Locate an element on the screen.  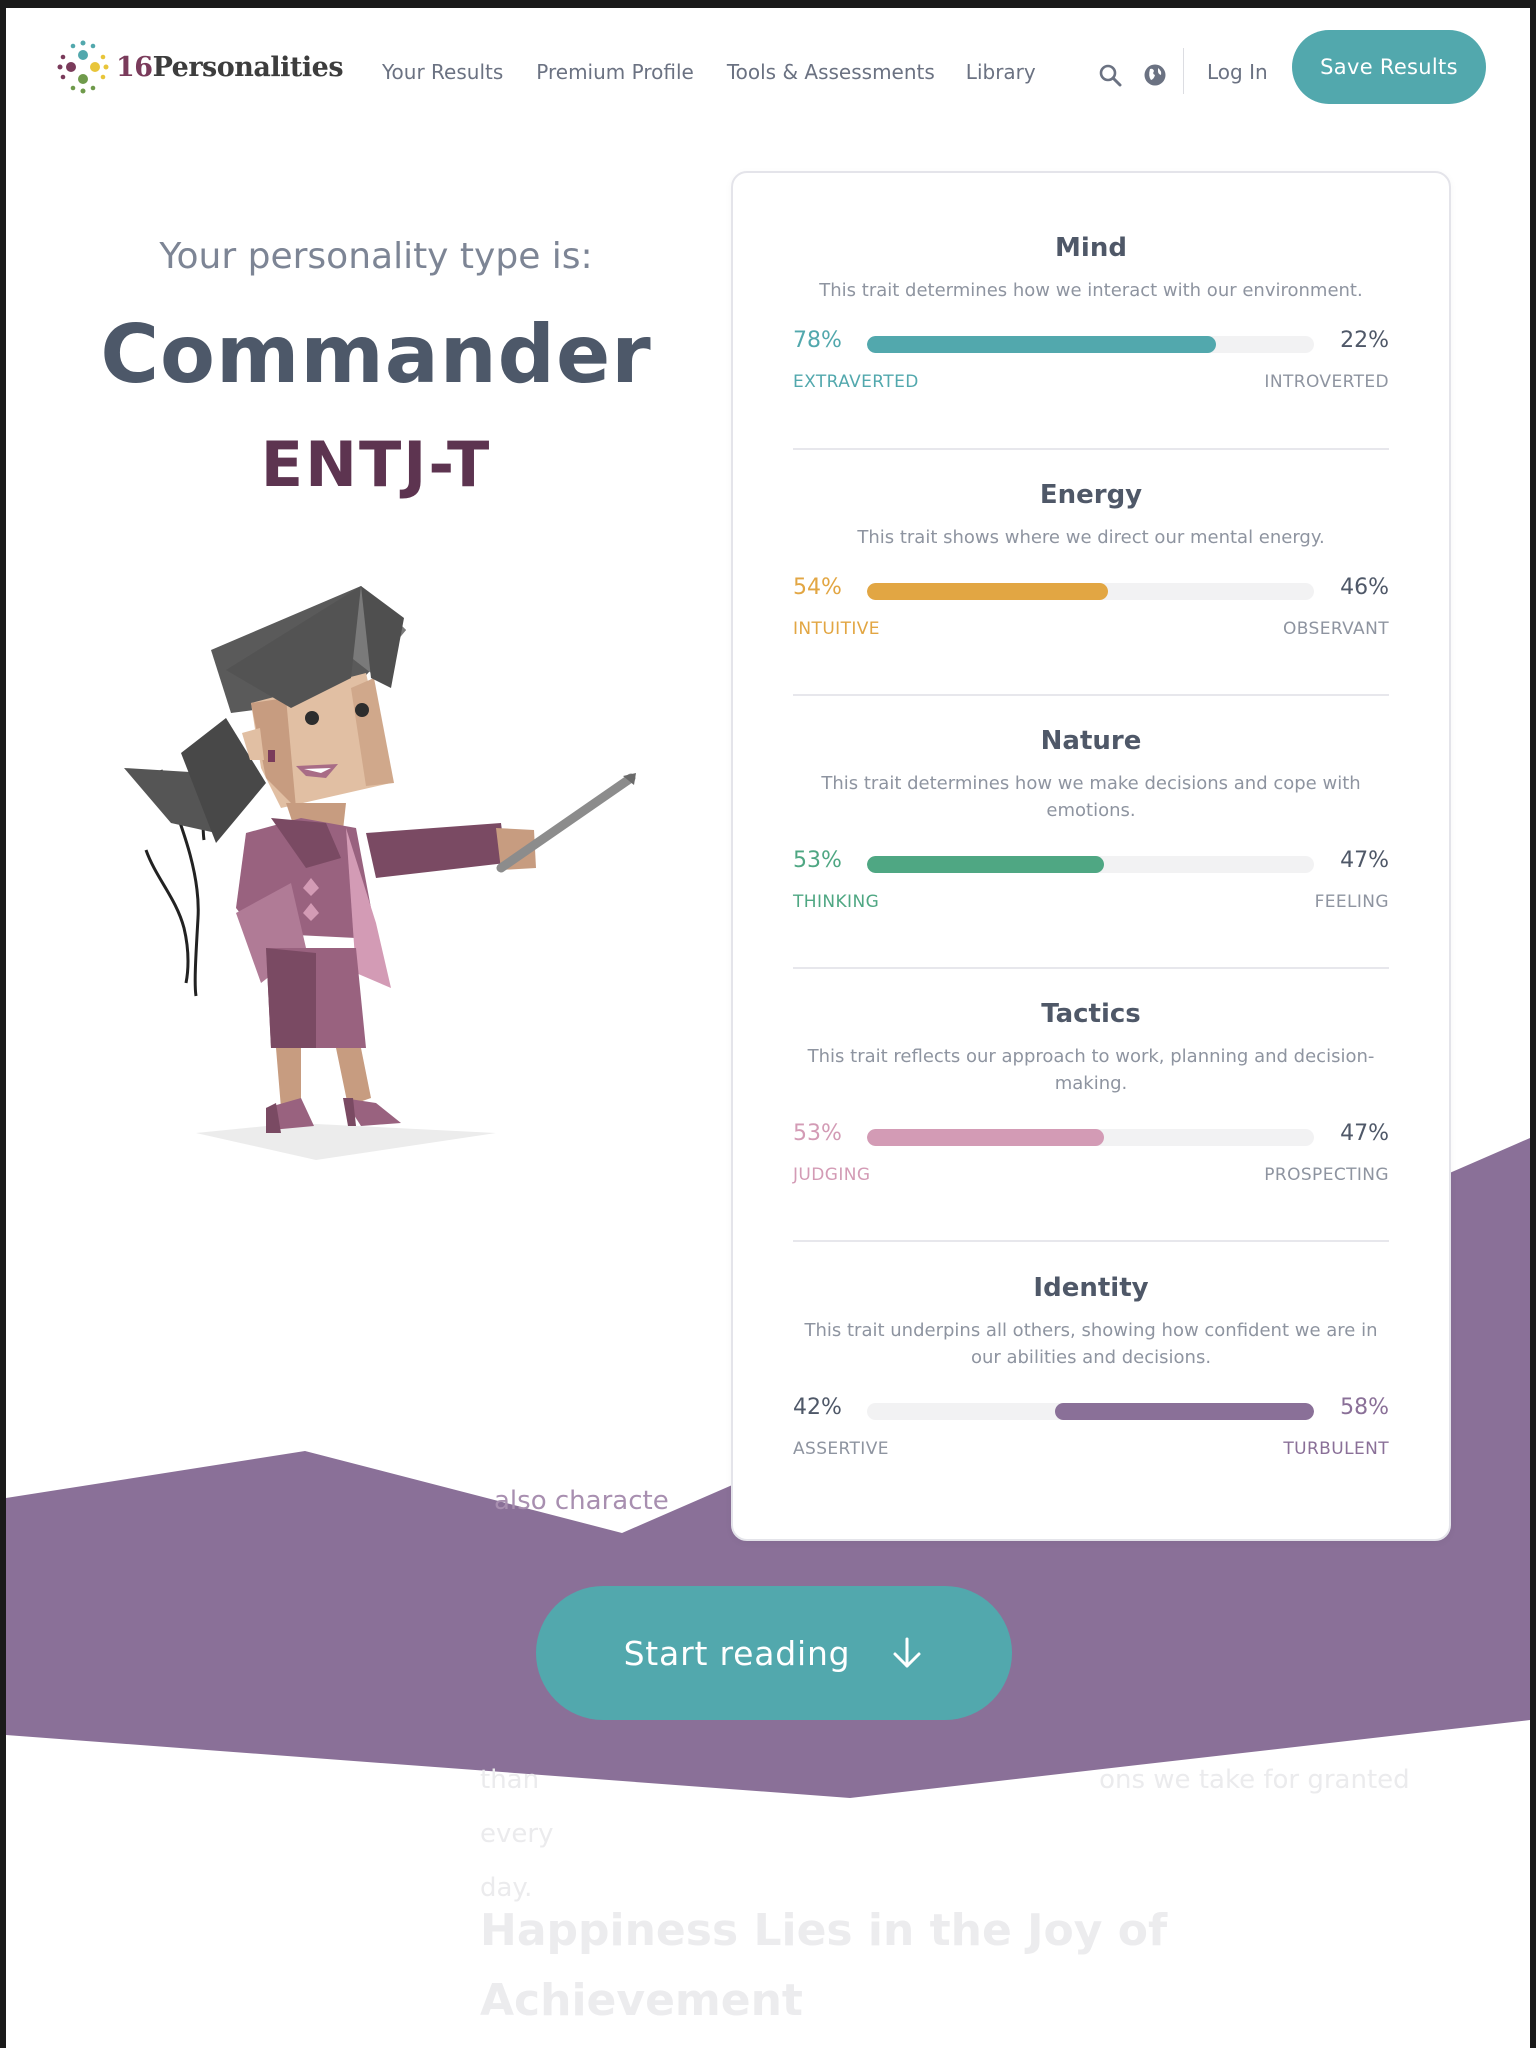
logo: 16Personalities is located at coordinates (199, 67).